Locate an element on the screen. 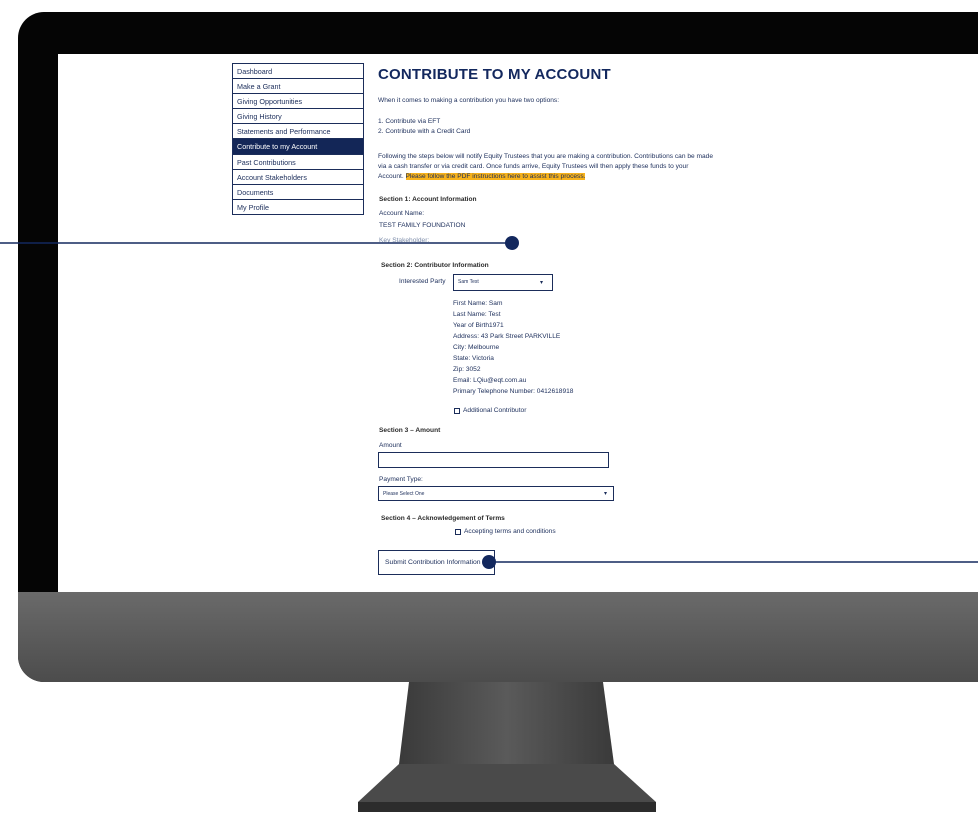  contributor-phone: Primary Telephone Number: 0412618918 is located at coordinates (513, 391).